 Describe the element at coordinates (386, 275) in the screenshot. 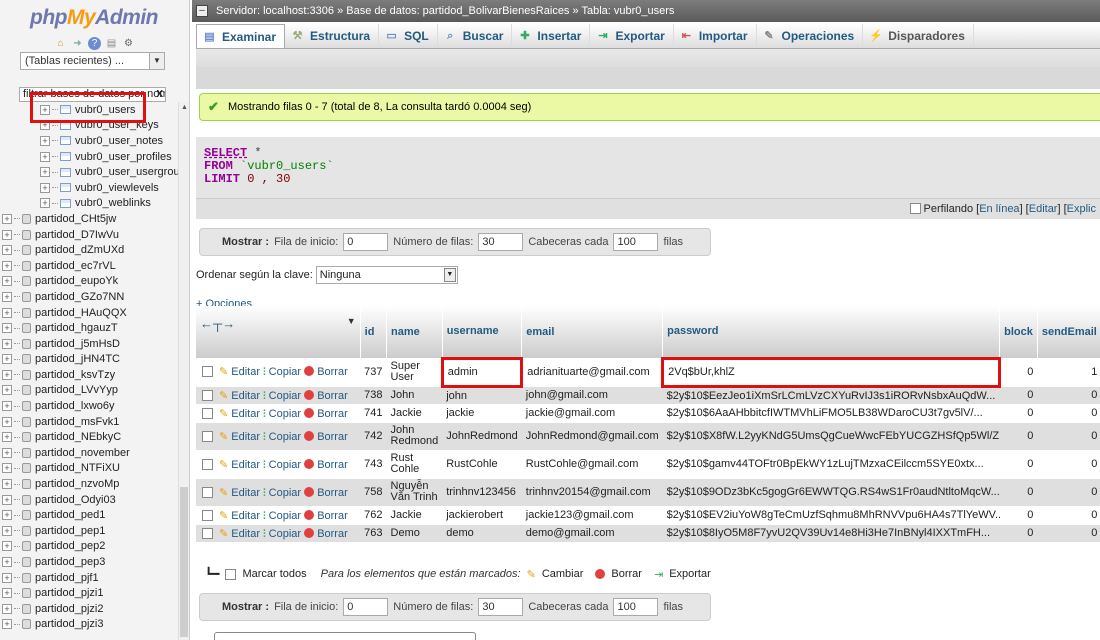

I see `sort-key-select: Ninguna ▼` at that location.